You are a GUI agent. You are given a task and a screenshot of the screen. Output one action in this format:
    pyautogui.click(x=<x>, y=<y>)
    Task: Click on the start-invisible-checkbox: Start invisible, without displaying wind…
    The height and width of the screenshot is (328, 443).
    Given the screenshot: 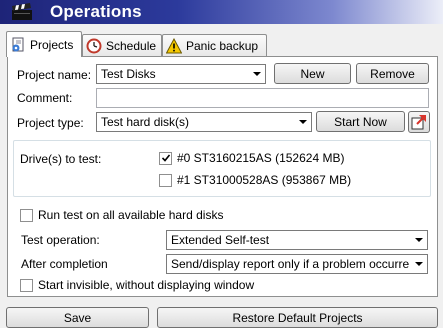 What is the action you would take?
    pyautogui.click(x=137, y=285)
    